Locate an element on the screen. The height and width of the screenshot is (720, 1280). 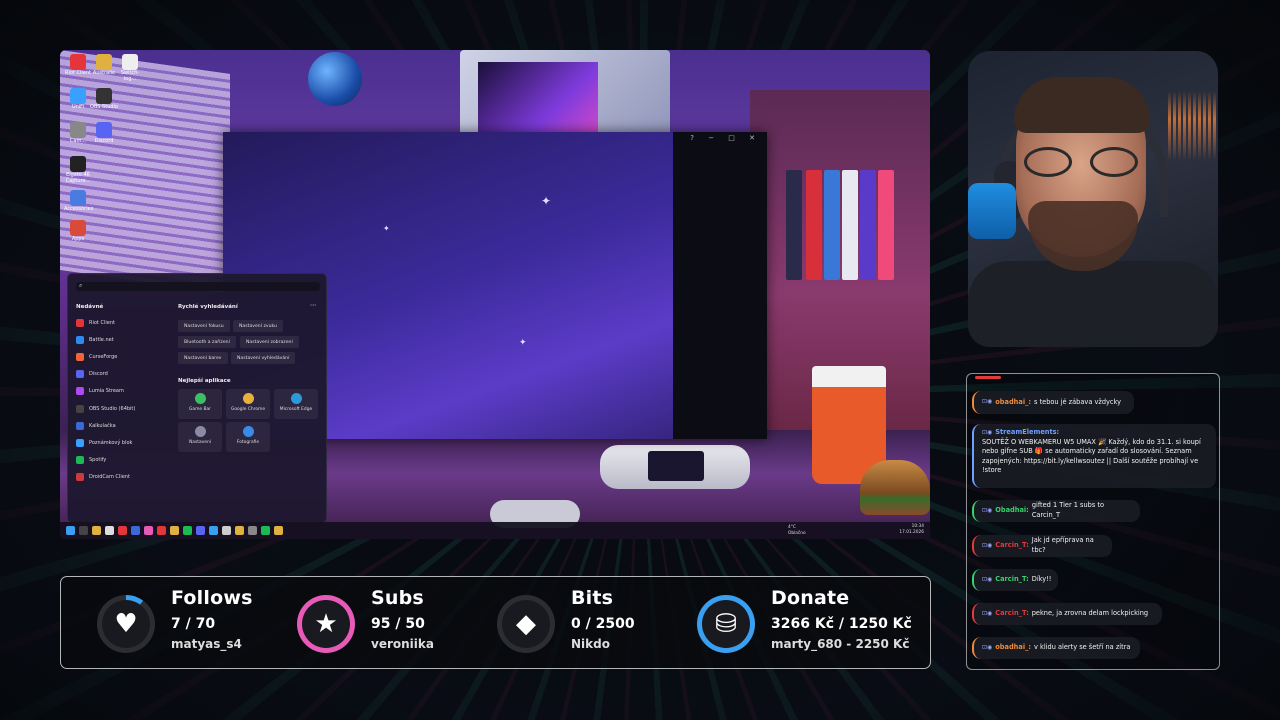
audio-visualizer is located at coordinates (1193, 126).